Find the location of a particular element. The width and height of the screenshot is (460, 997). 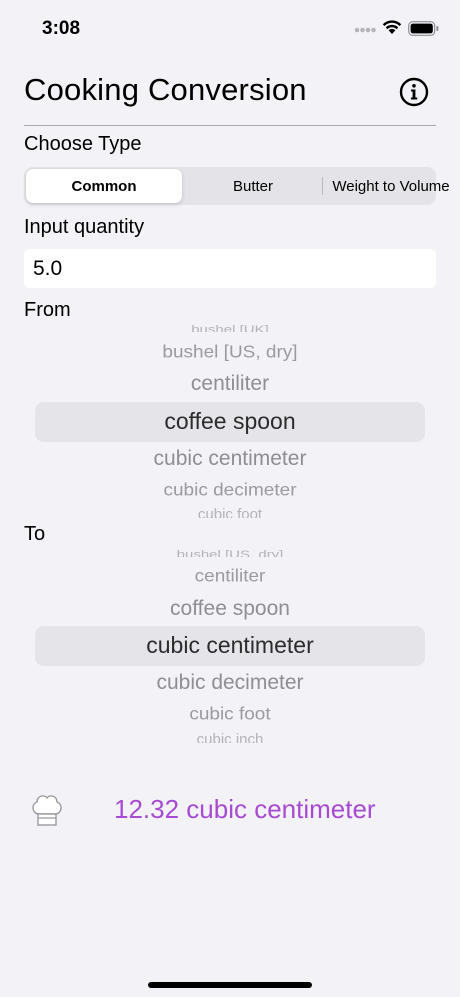

from-option: centiliter is located at coordinates (230, 384).